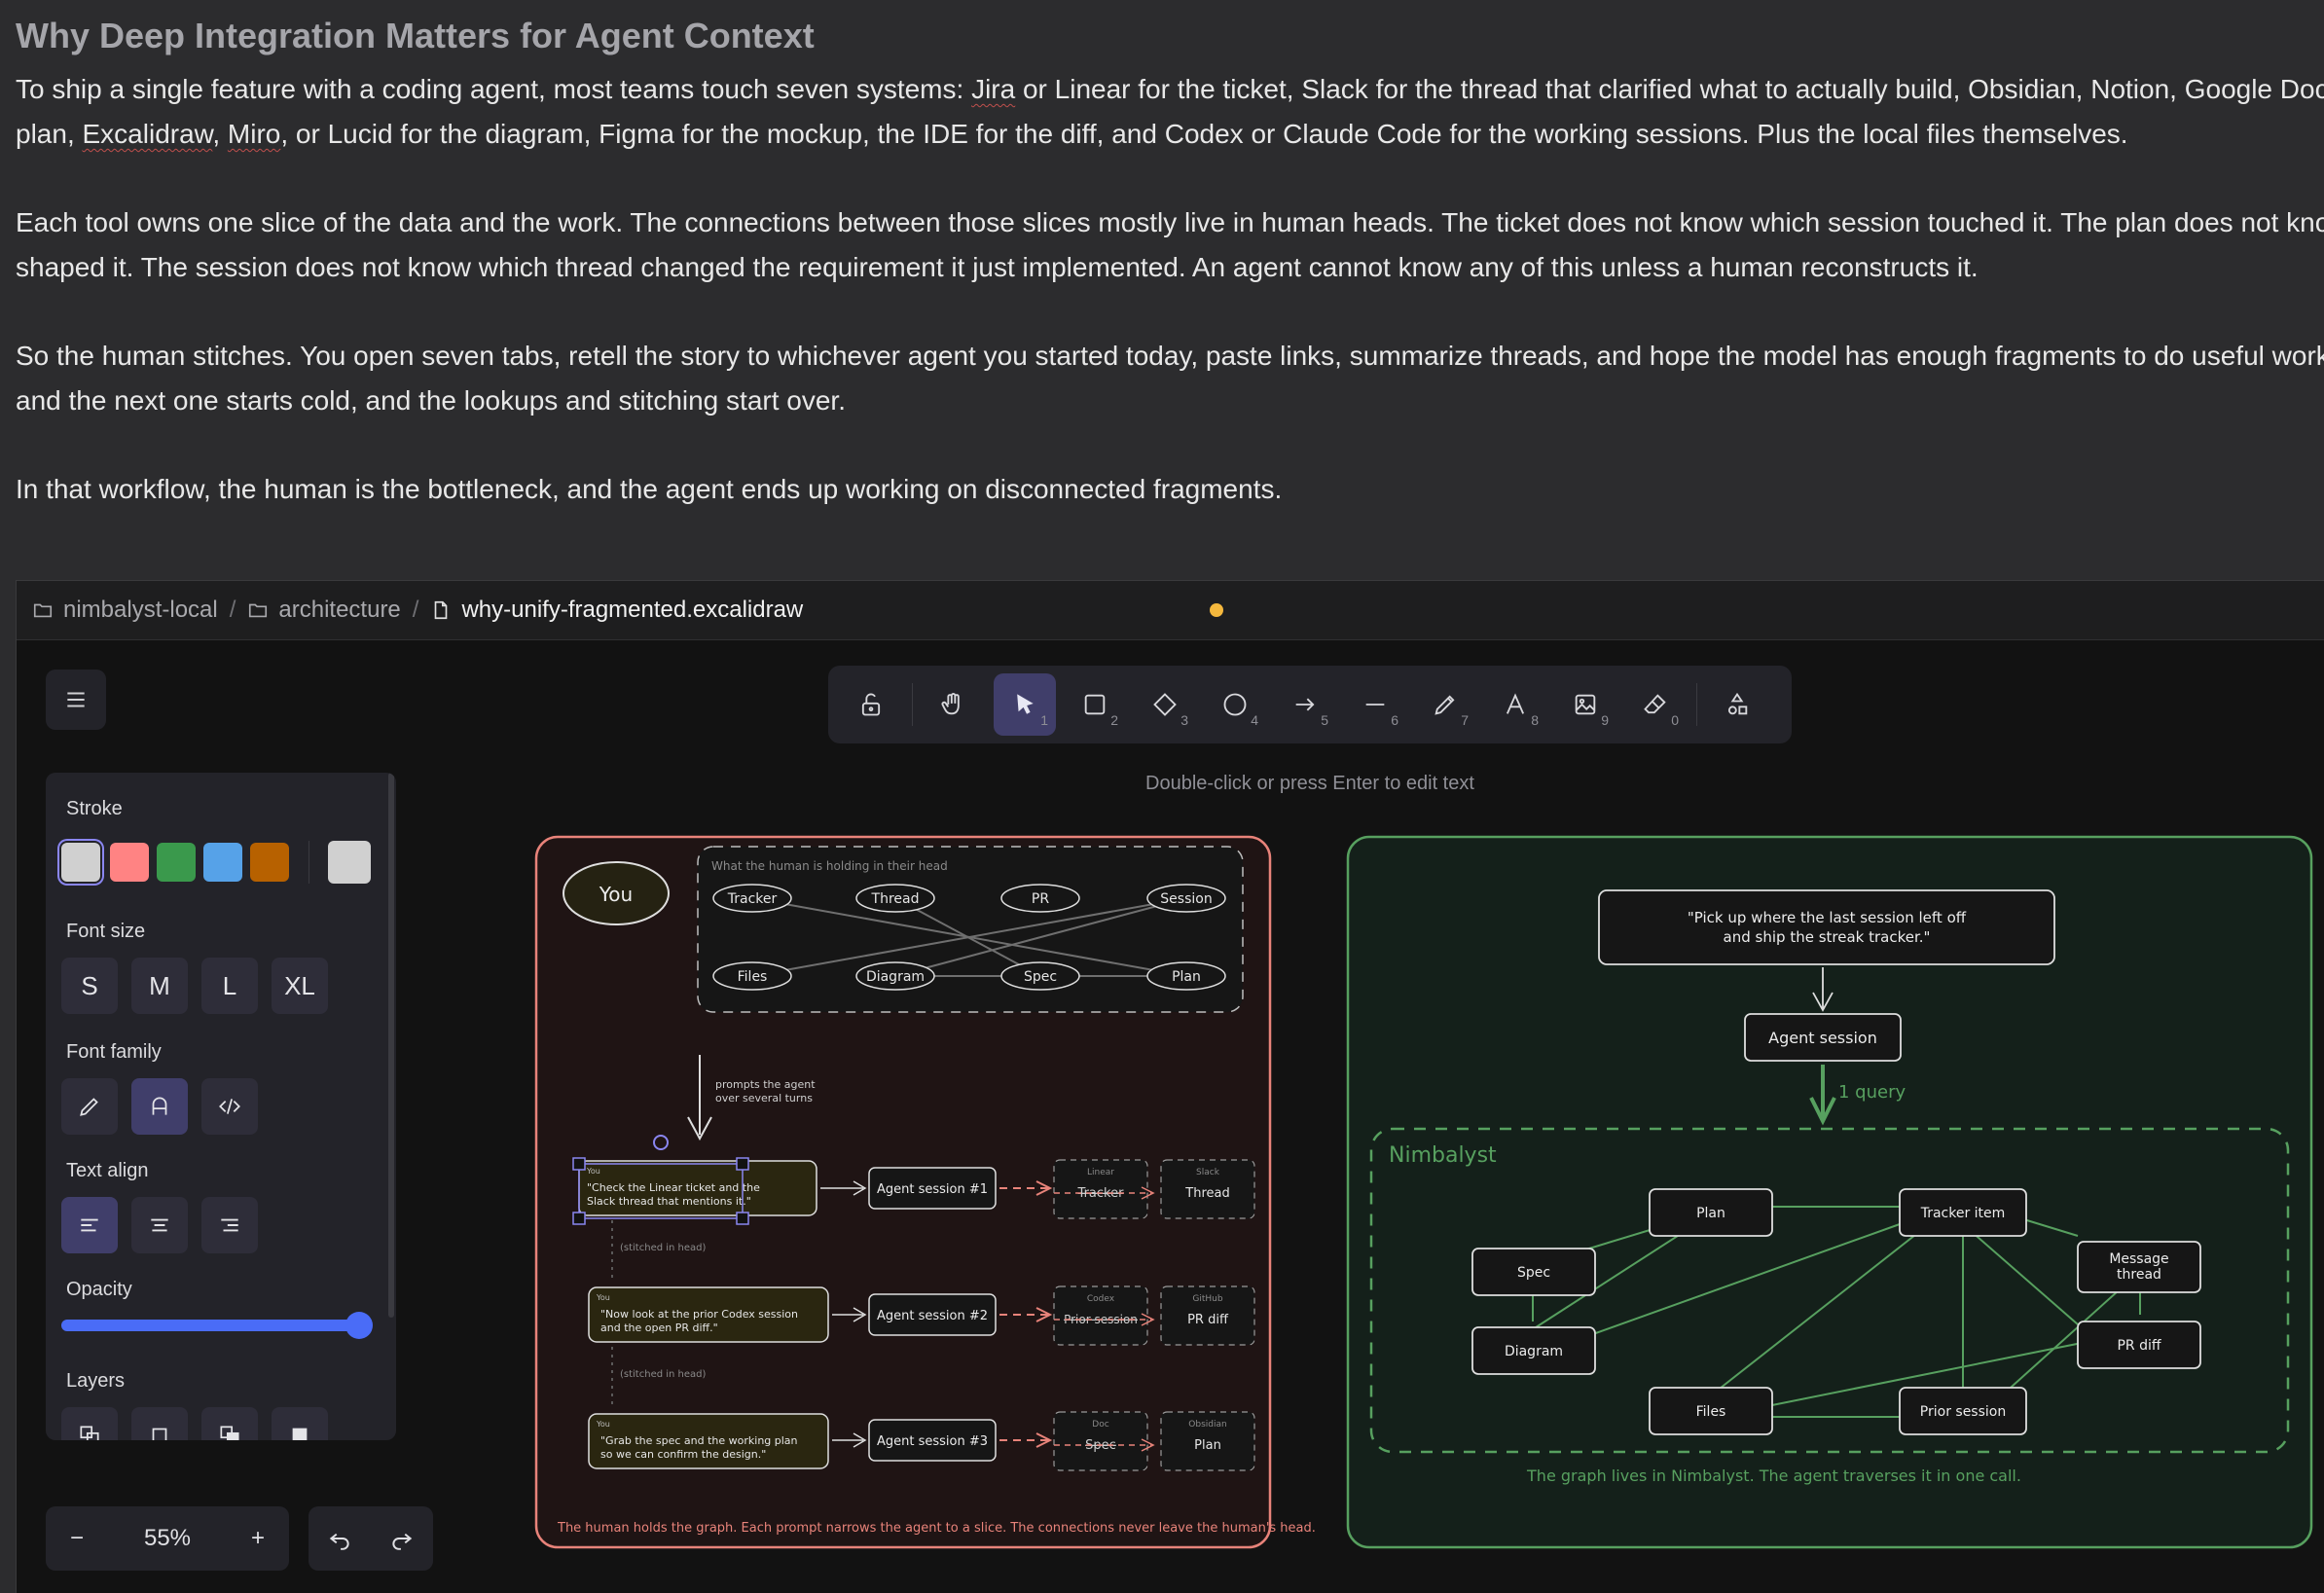 This screenshot has width=2324, height=1593. Describe the element at coordinates (269, 863) in the screenshot. I see `stroke-swatch-orange` at that location.